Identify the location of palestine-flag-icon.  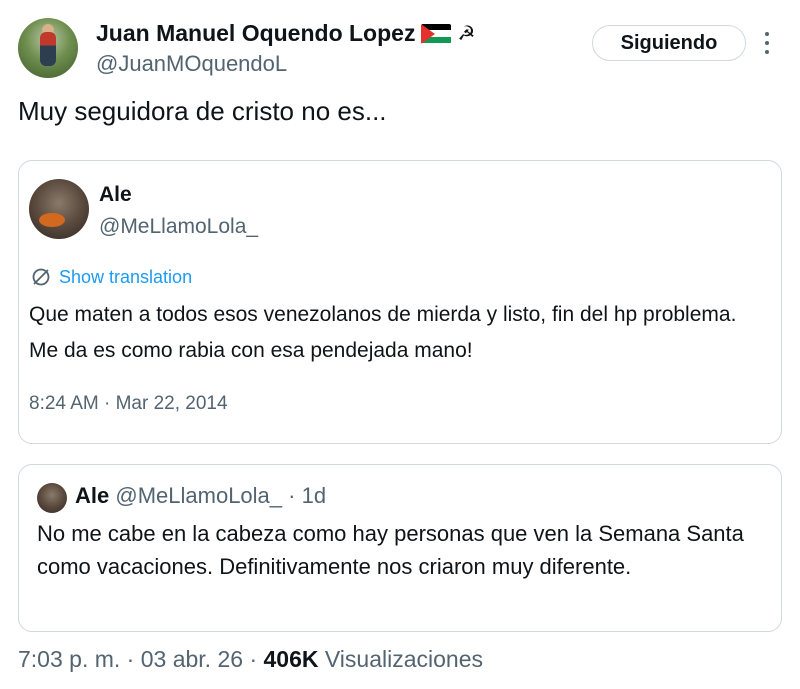
(436, 33).